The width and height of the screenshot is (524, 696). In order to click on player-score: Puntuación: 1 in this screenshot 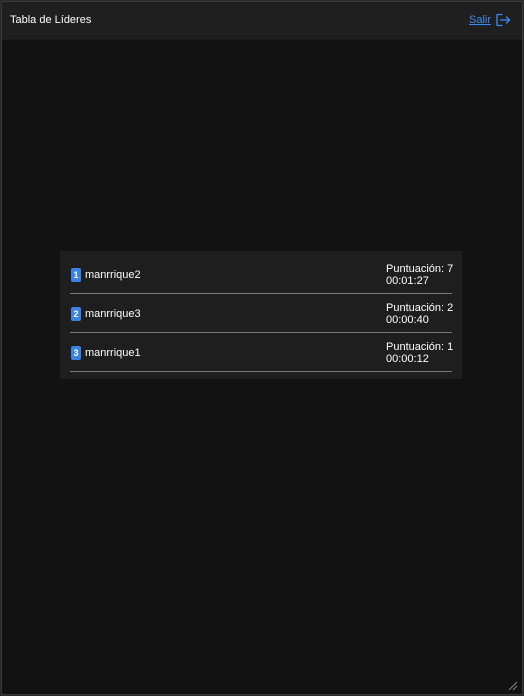, I will do `click(420, 347)`.